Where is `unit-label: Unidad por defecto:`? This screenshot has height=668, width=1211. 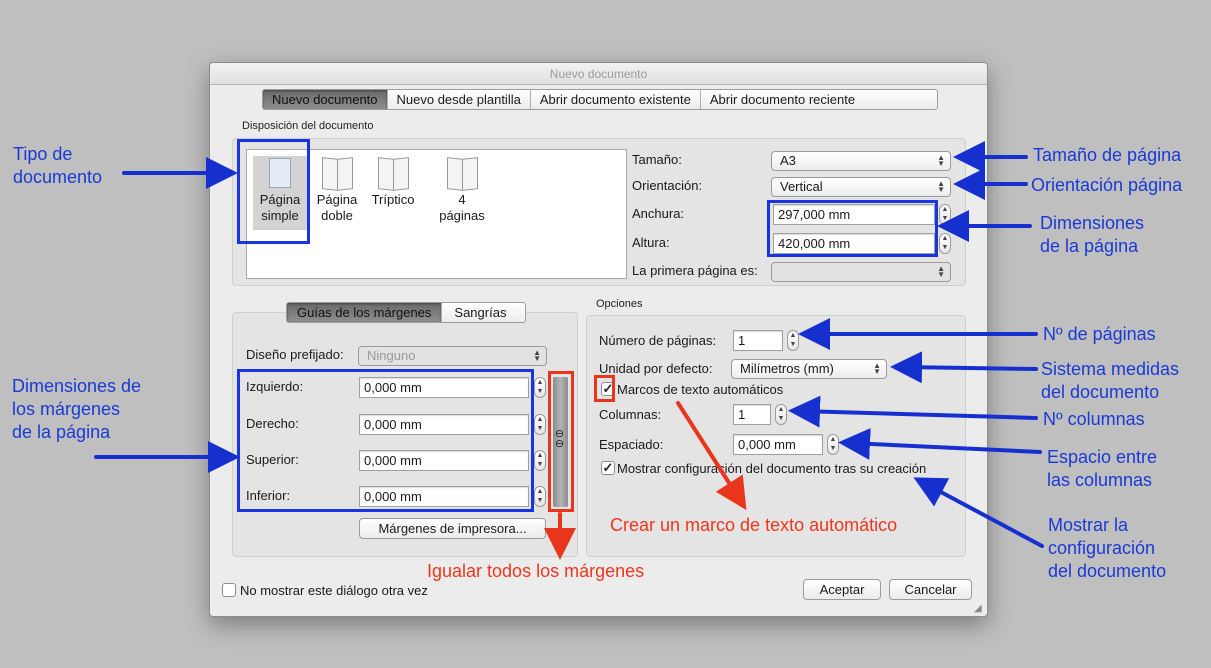 unit-label: Unidad por defecto: is located at coordinates (656, 368).